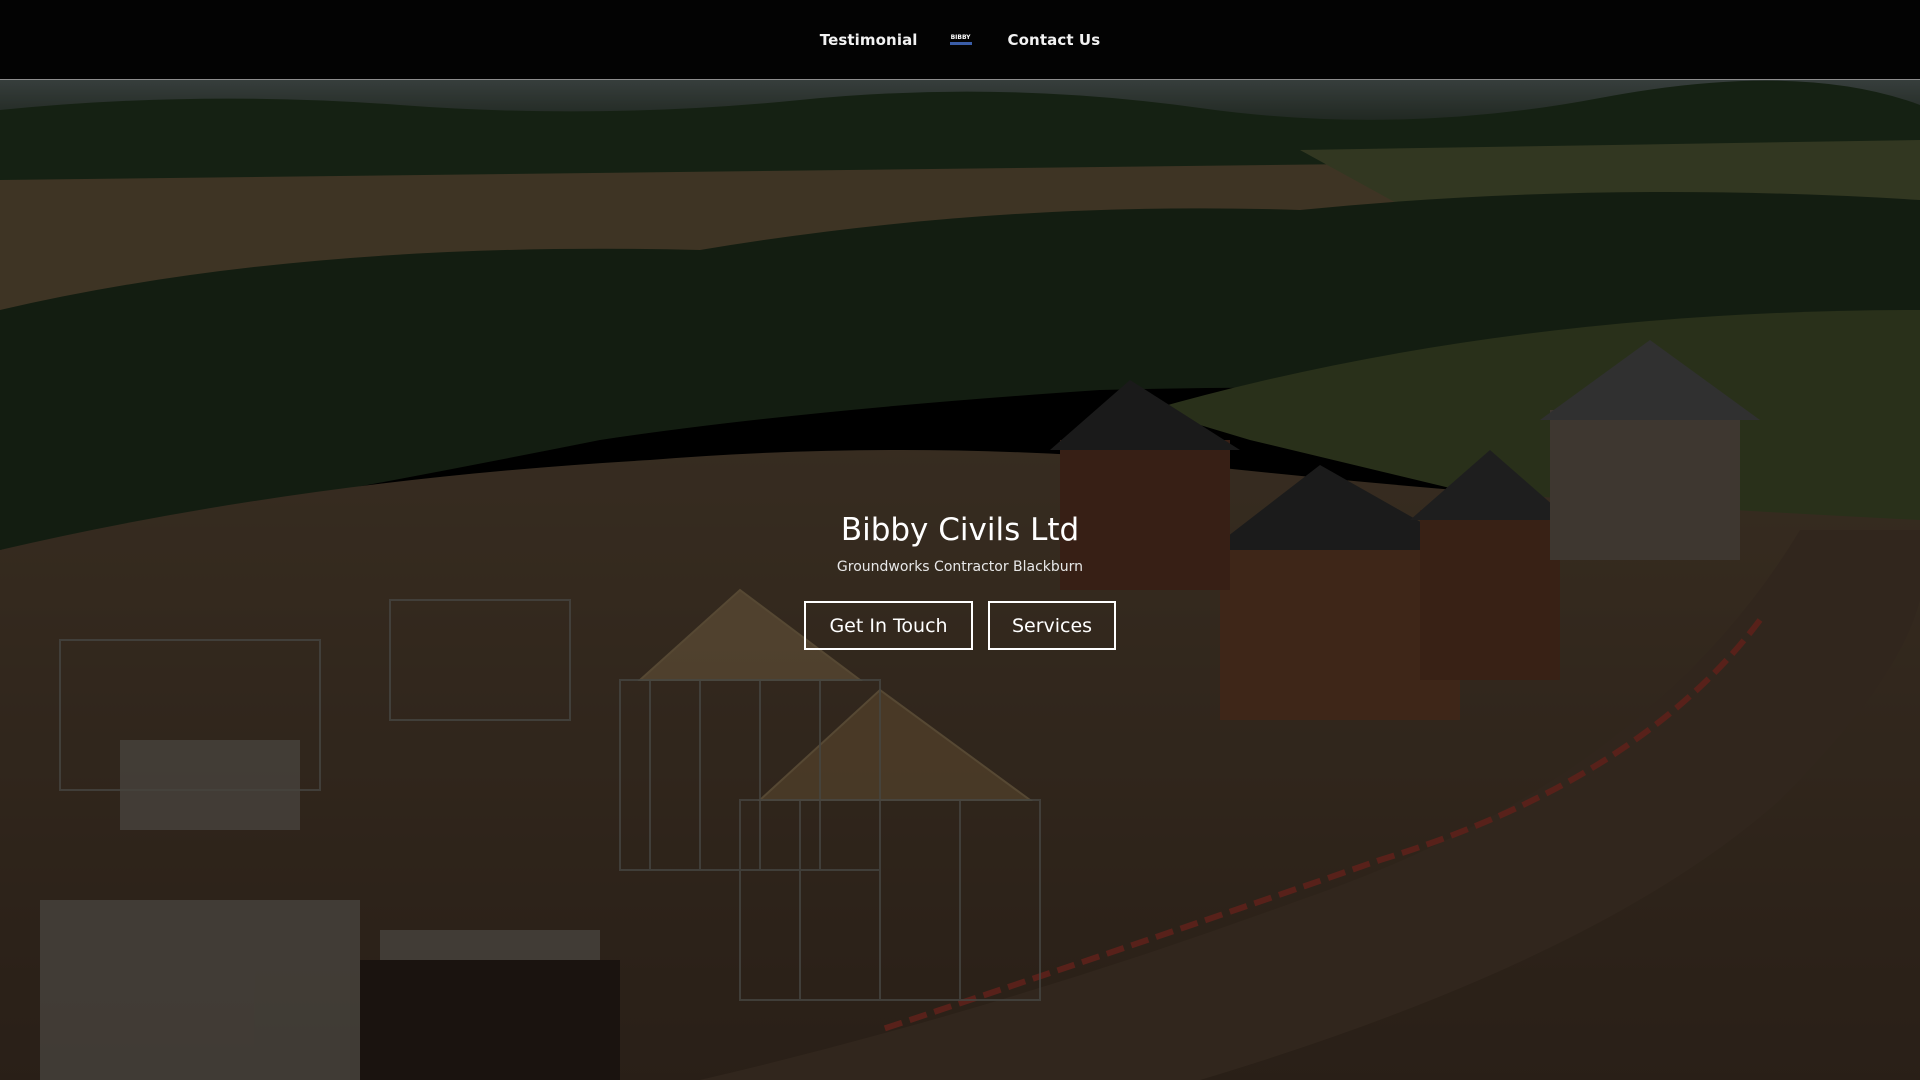  Describe the element at coordinates (869, 40) in the screenshot. I see `nav-link-testimonial: Testimonial` at that location.